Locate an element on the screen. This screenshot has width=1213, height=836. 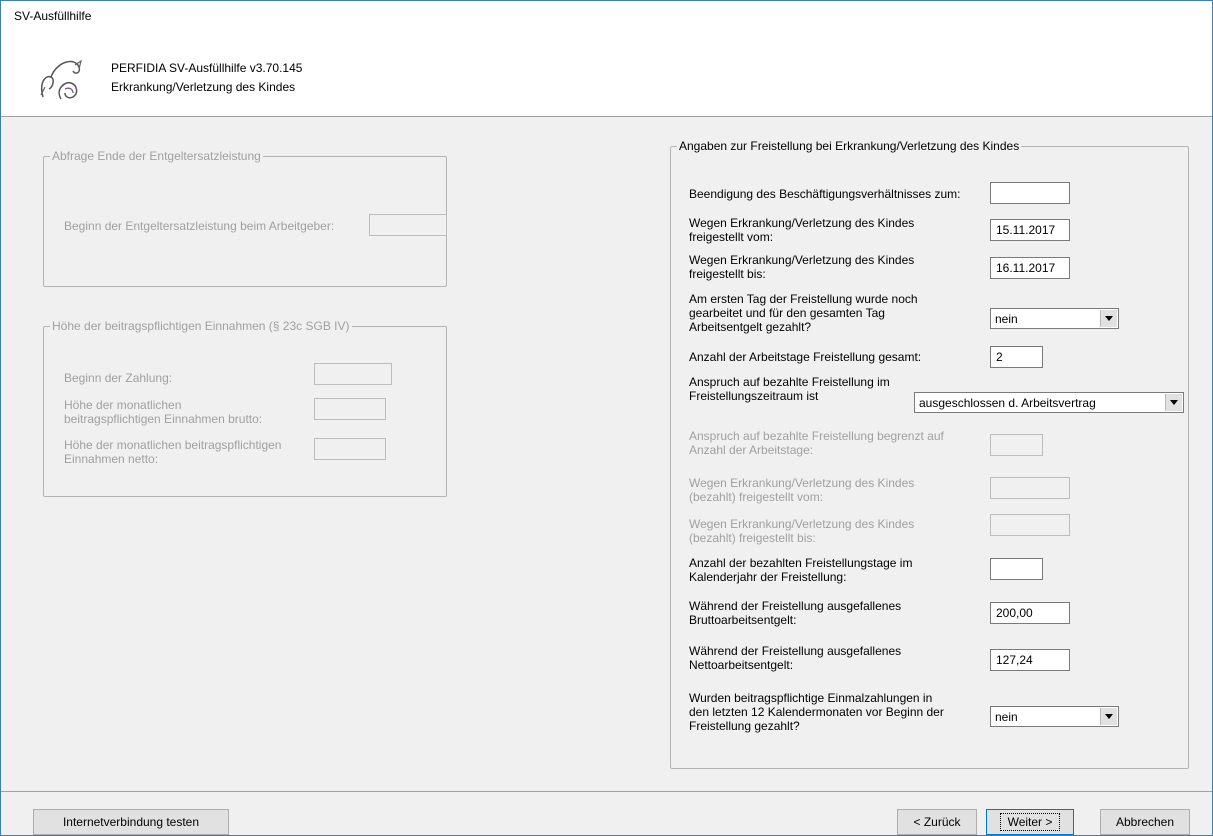
label-line: freigestellt bis: is located at coordinates (727, 274).